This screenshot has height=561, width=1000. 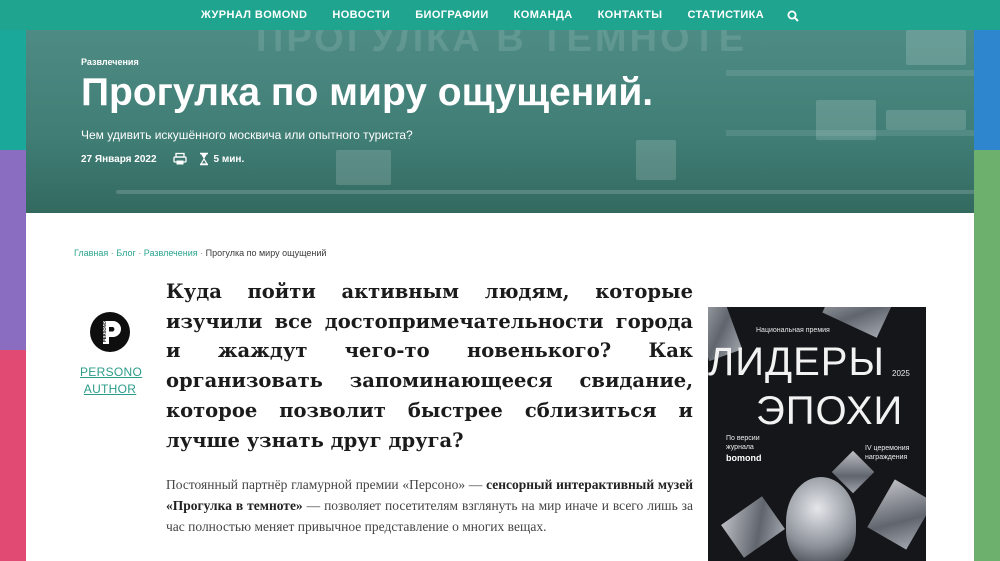 What do you see at coordinates (451, 15) in the screenshot?
I see `nav-biographies: БИОГРАФИИ` at bounding box center [451, 15].